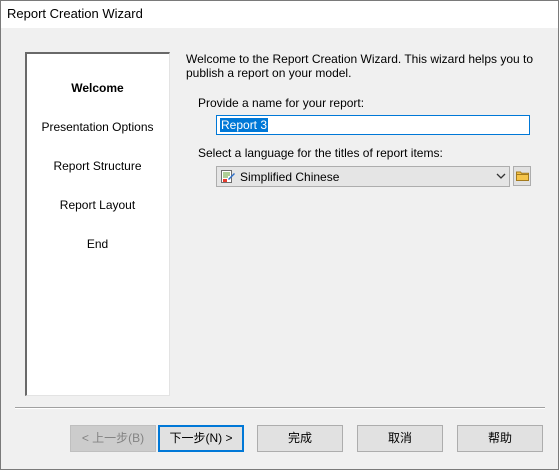  Describe the element at coordinates (500, 438) in the screenshot. I see `help-button: 帮助` at that location.